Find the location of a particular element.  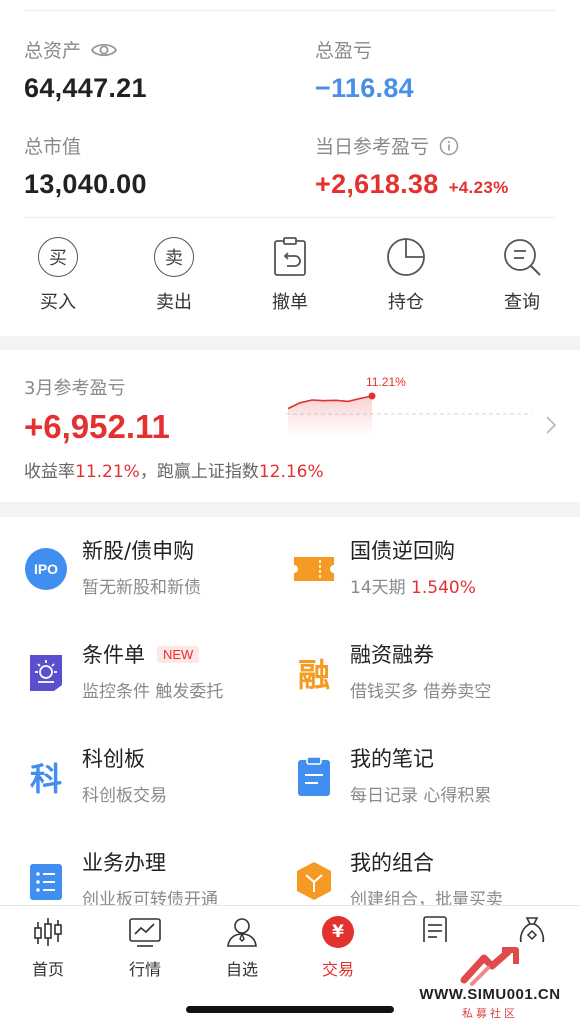

service-subtitle: 创建组合，批量买卖 is located at coordinates (426, 898).